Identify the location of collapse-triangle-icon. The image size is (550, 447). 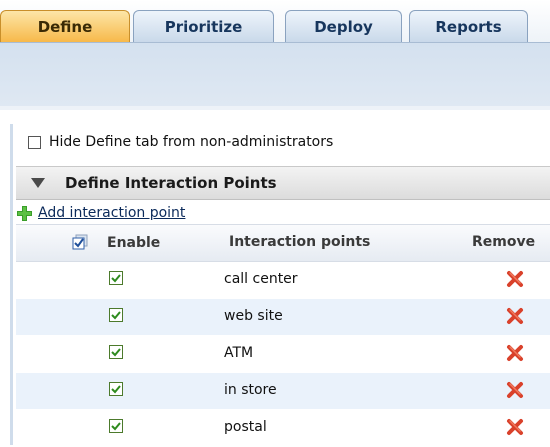
(38, 183).